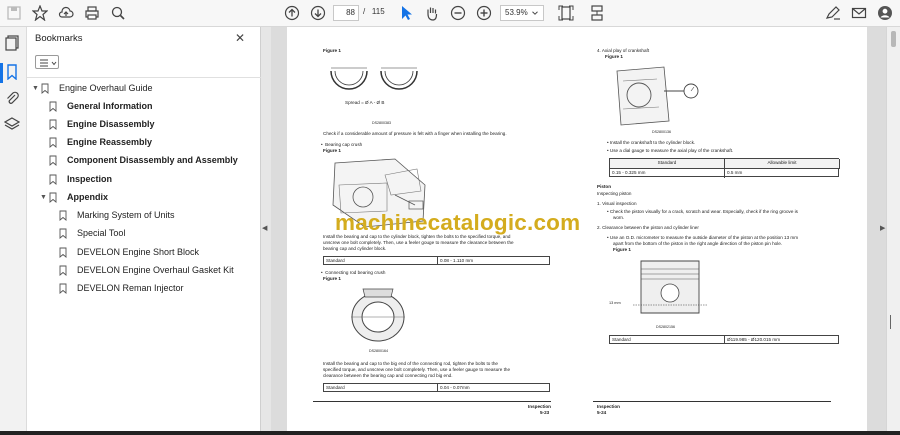  I want to click on bookmark-gasket-kit: DEVELON Engine Overhaul Gasket Kit, so click(146, 270).